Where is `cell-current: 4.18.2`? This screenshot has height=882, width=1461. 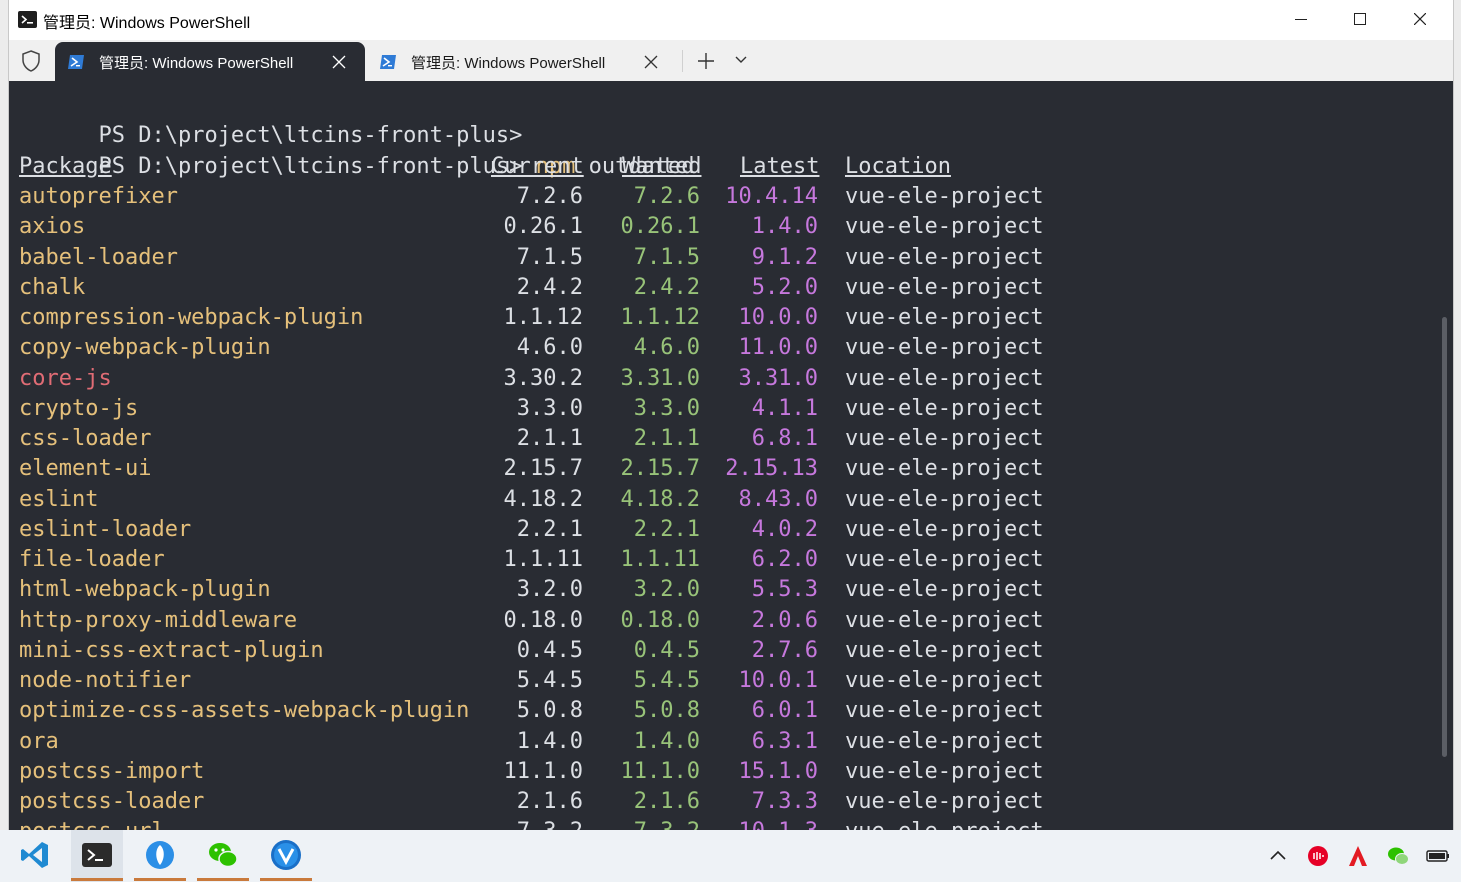 cell-current: 4.18.2 is located at coordinates (543, 499).